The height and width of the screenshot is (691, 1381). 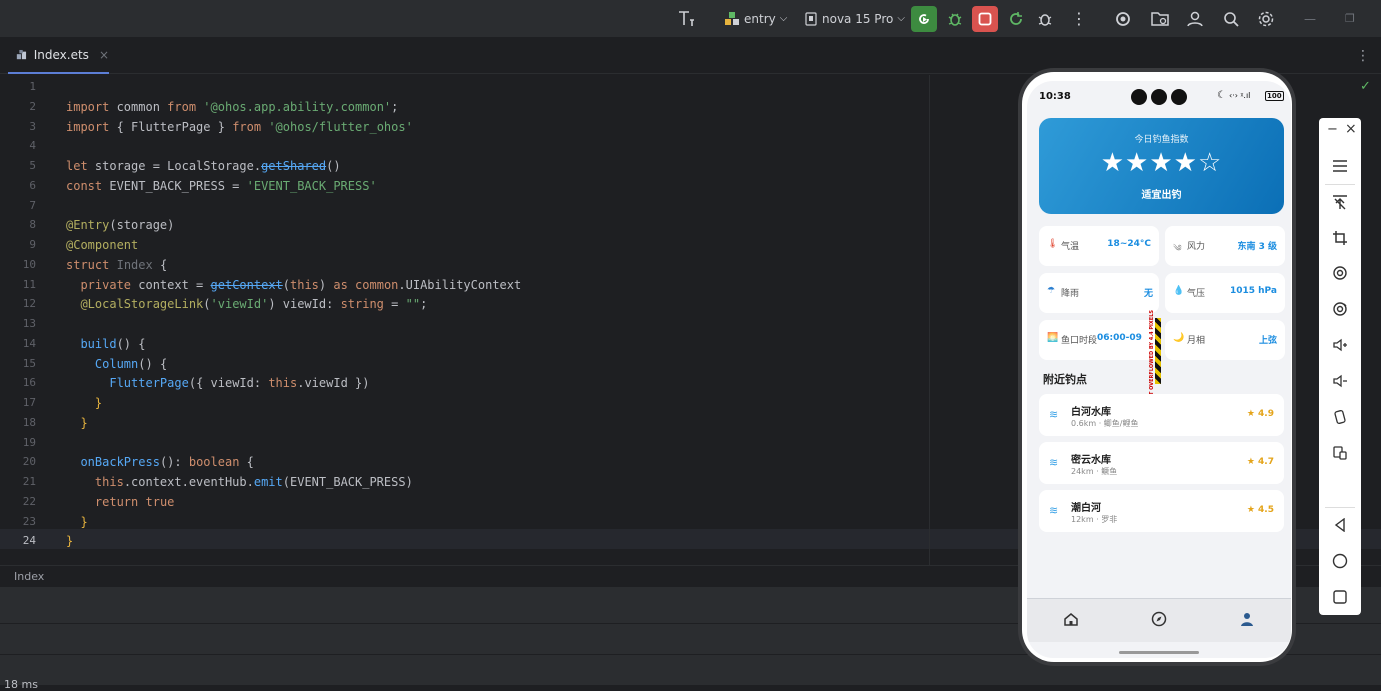 What do you see at coordinates (1340, 345) in the screenshot?
I see `volume-up-icon` at bounding box center [1340, 345].